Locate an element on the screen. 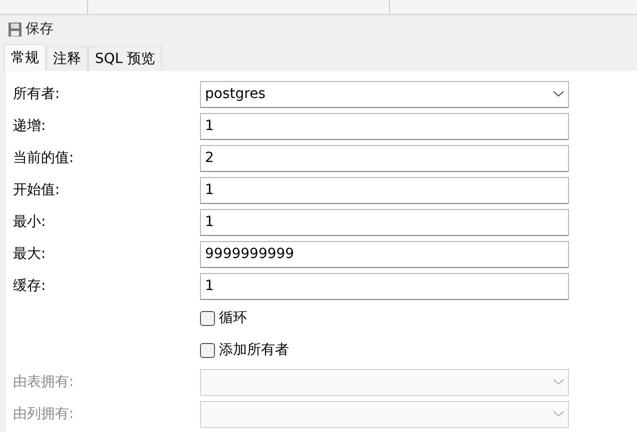 This screenshot has height=432, width=637. save-button: 保存 is located at coordinates (31, 29).